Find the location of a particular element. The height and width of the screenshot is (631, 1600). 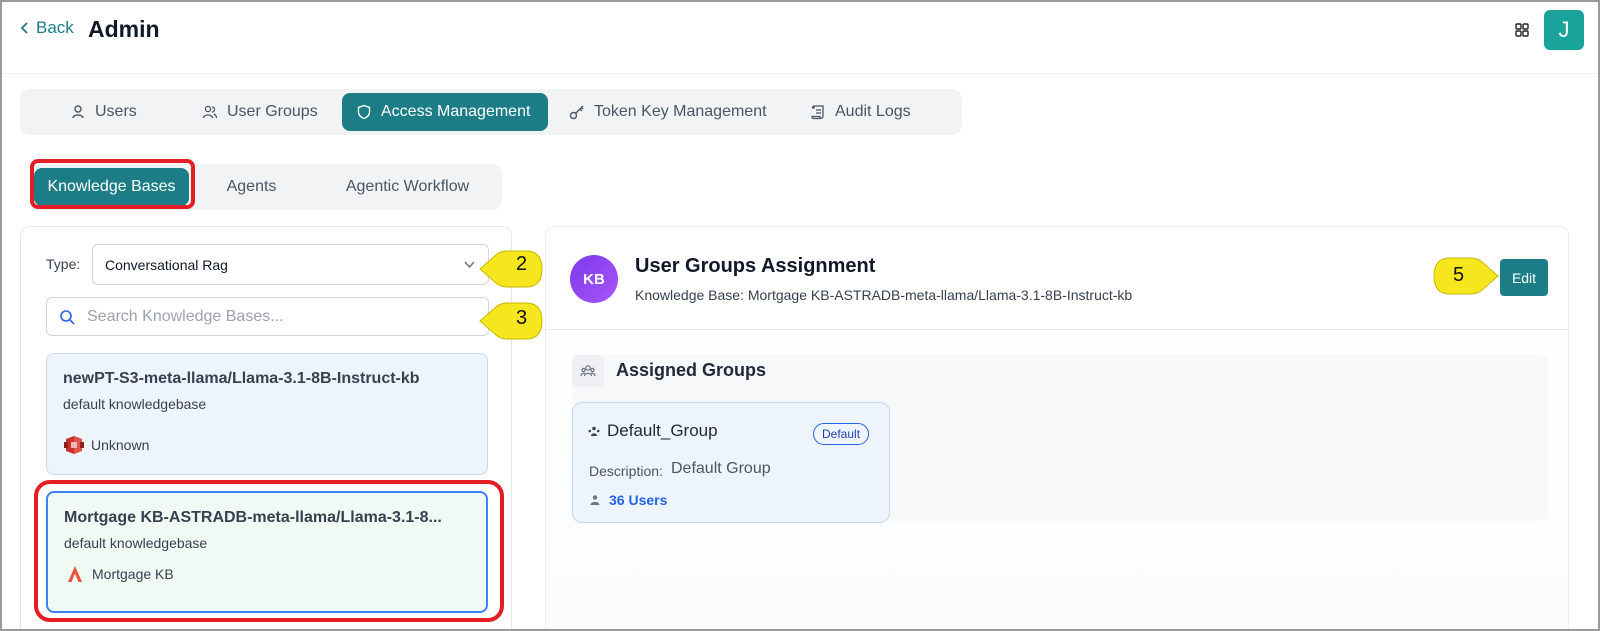

page-title: Admin is located at coordinates (124, 29).